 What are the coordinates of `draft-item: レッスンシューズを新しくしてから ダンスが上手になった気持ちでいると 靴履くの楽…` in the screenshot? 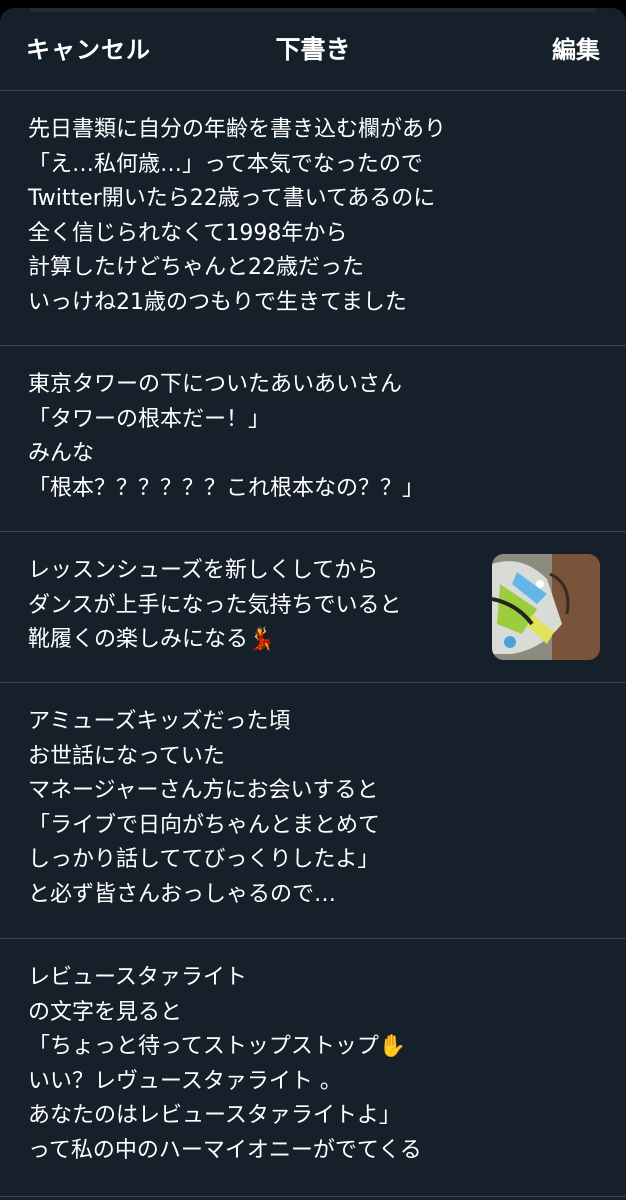 It's located at (313, 607).